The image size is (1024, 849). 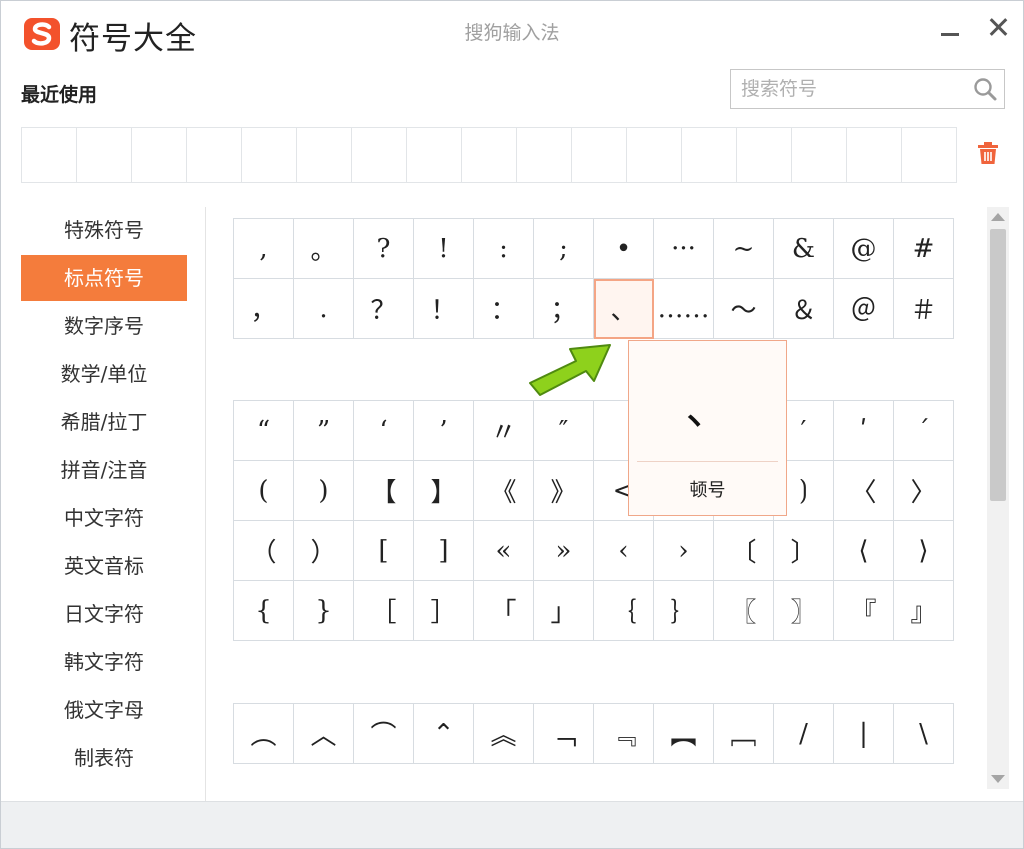 What do you see at coordinates (744, 551) in the screenshot?
I see `symbol-cell: 〔` at bounding box center [744, 551].